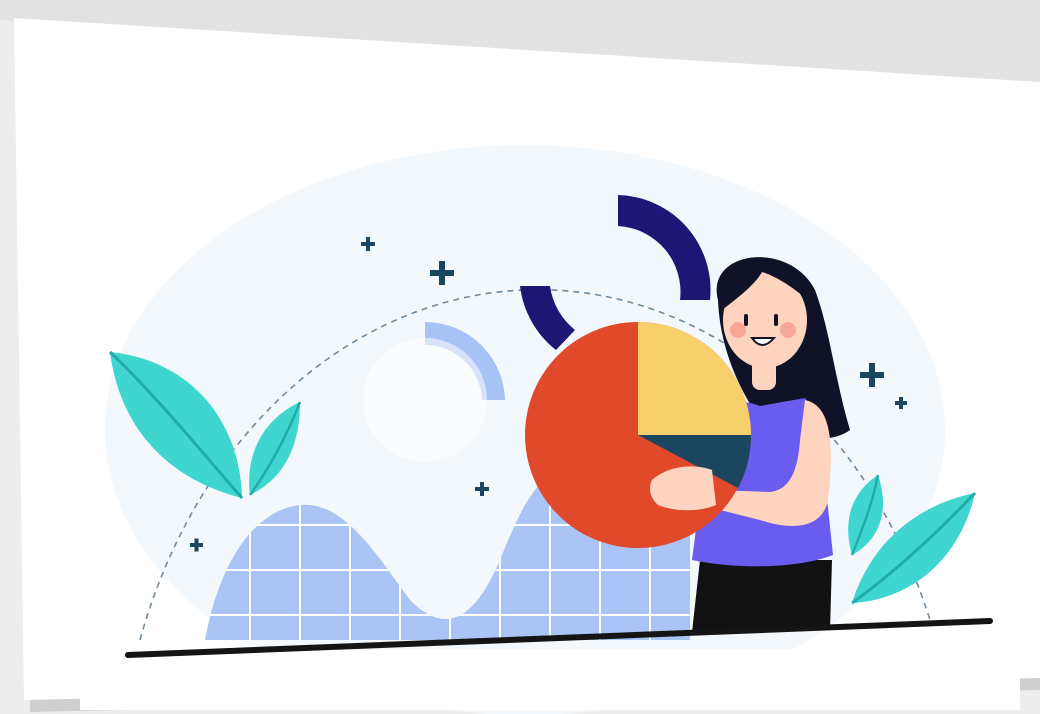  I want to click on halo-clip-floor, so click(550, 680).